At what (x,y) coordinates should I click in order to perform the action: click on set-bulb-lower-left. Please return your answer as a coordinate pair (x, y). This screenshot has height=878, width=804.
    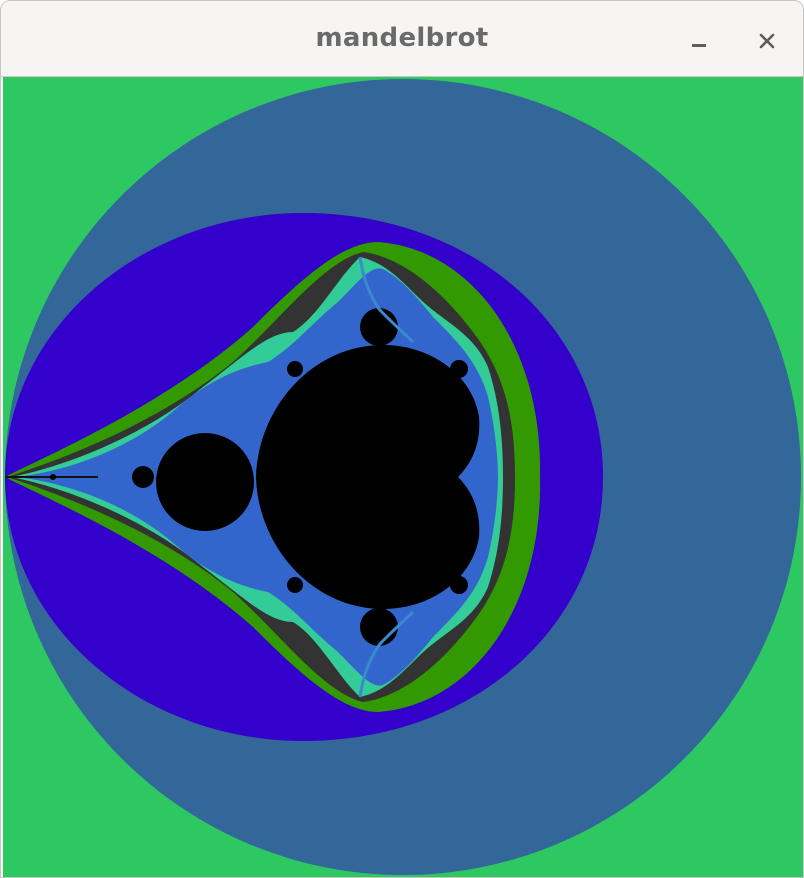
    Looking at the image, I should click on (295, 585).